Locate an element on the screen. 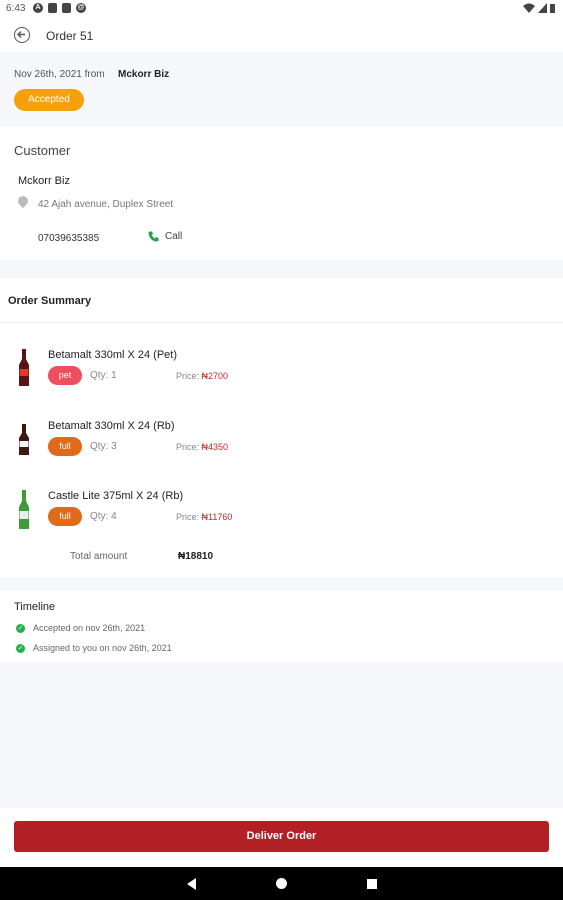 The height and width of the screenshot is (900, 563). nav-home-icon is located at coordinates (281, 883).